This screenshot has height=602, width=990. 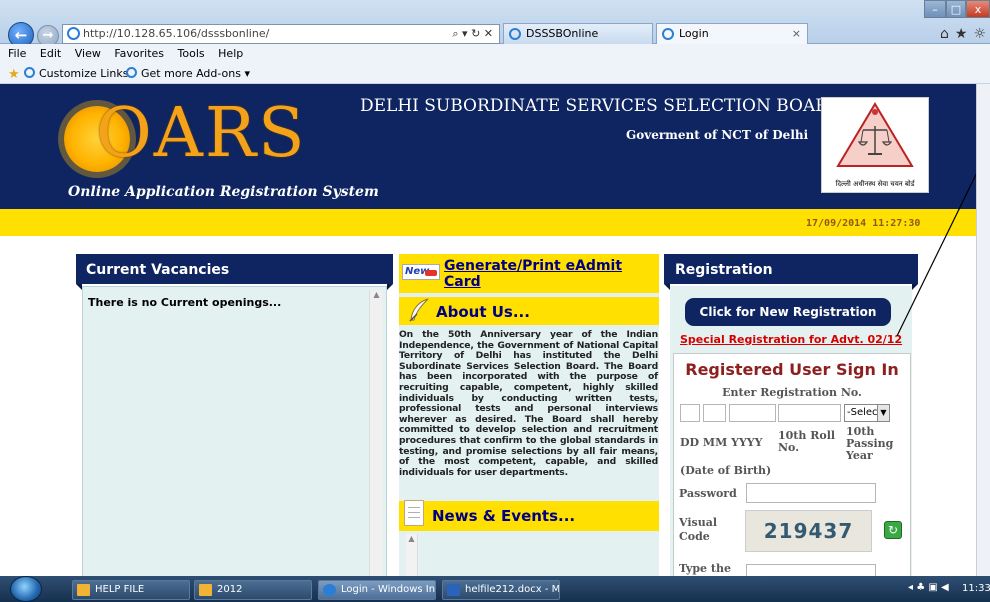 I want to click on maximize-button: □, so click(x=956, y=9).